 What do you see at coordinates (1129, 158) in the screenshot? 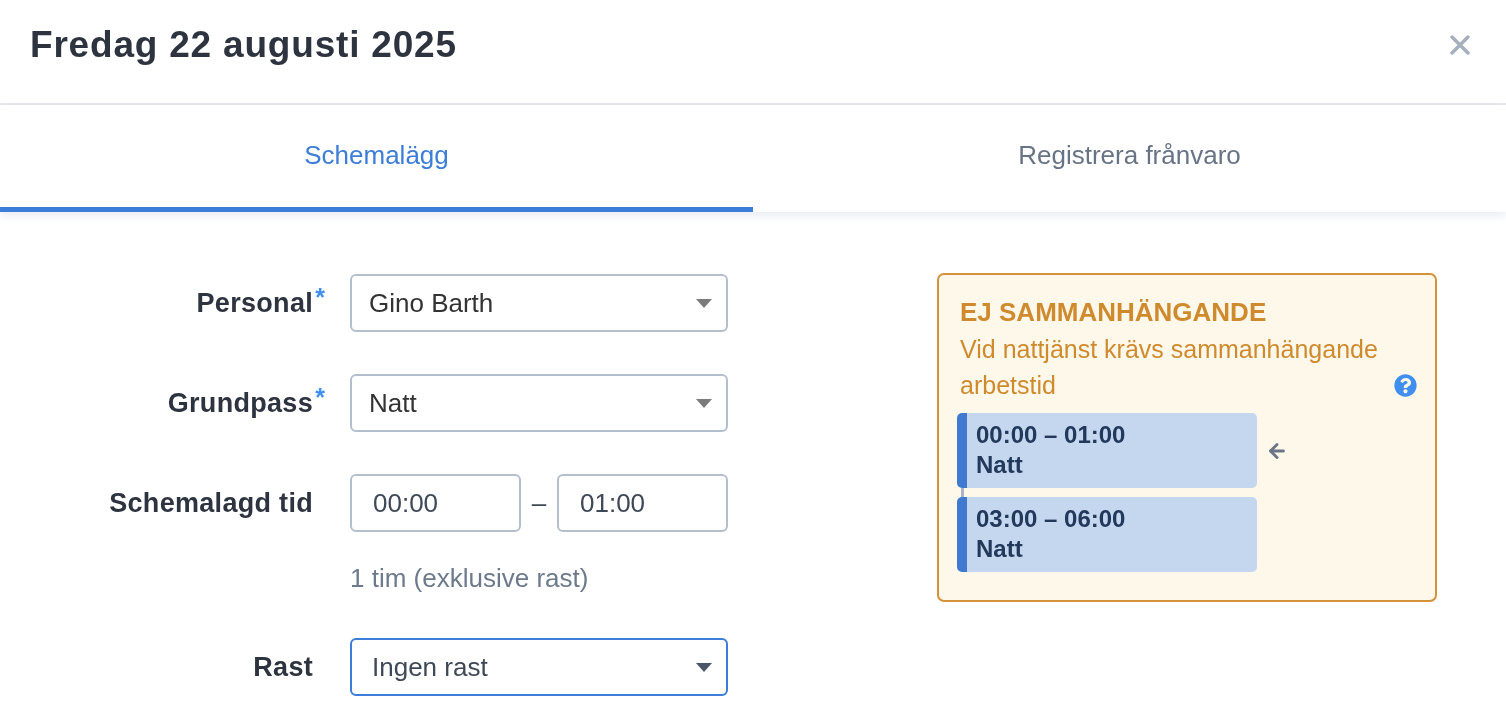
I see `tab: Registrera frånvaro` at bounding box center [1129, 158].